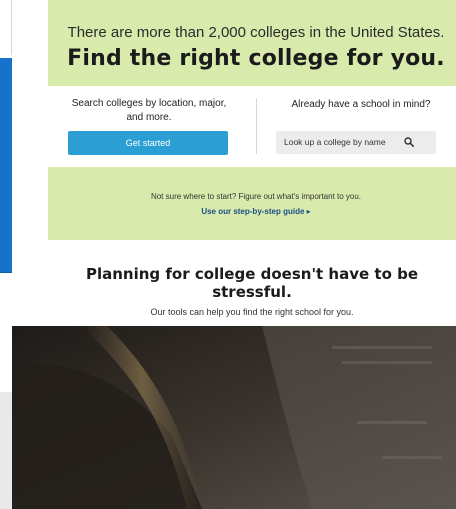 The height and width of the screenshot is (509, 456). What do you see at coordinates (335, 142) in the screenshot?
I see `college-lookup-placeholder: Look up a college by name` at bounding box center [335, 142].